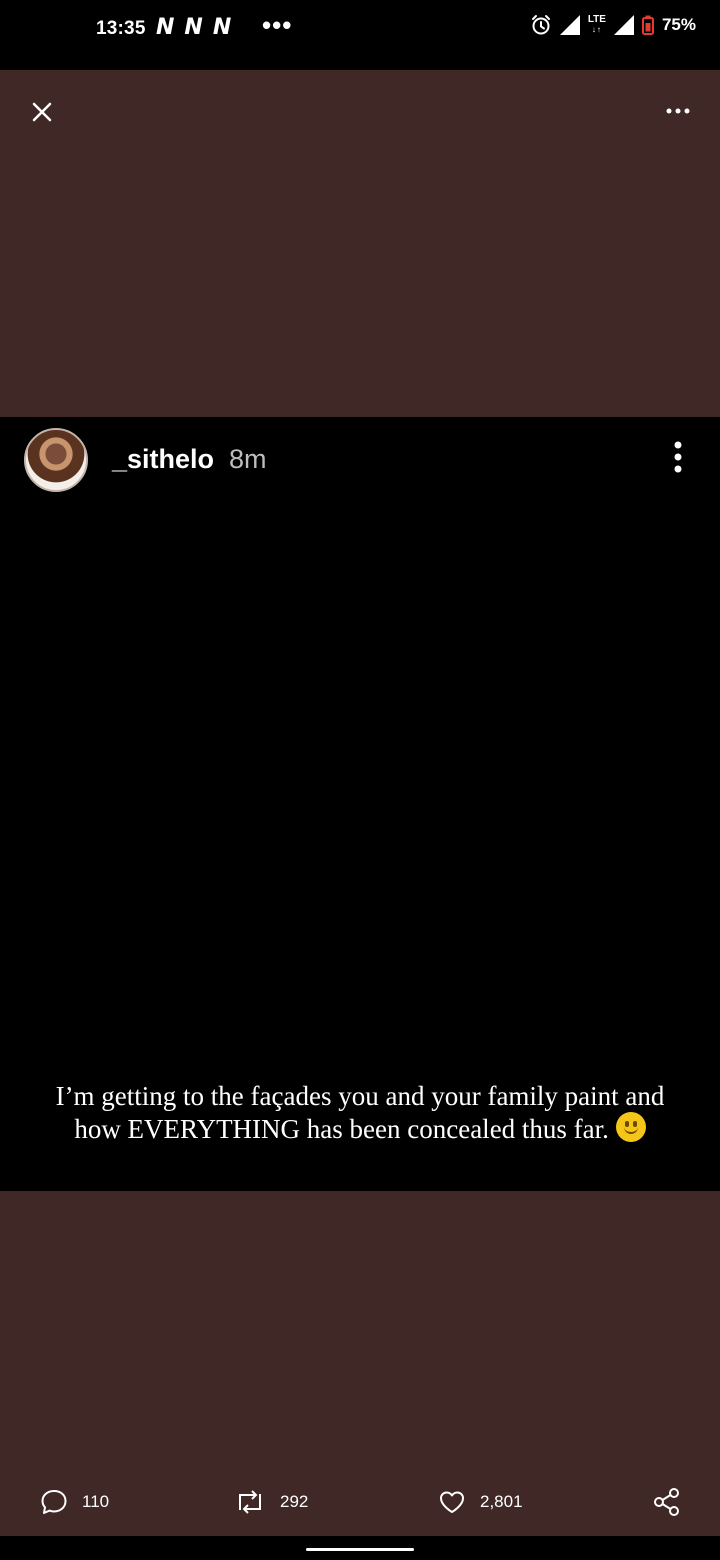 Image resolution: width=720 pixels, height=1560 pixels. Describe the element at coordinates (452, 1502) in the screenshot. I see `heart-icon` at that location.